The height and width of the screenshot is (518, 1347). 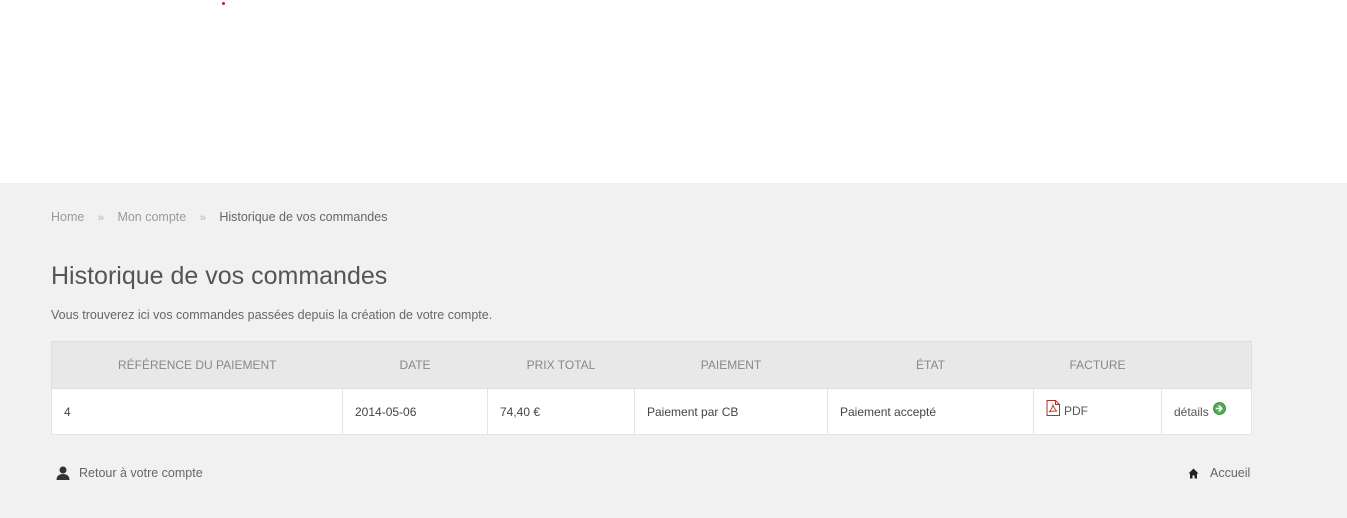 I want to click on breadcrumb-account: Mon compte, so click(x=151, y=217).